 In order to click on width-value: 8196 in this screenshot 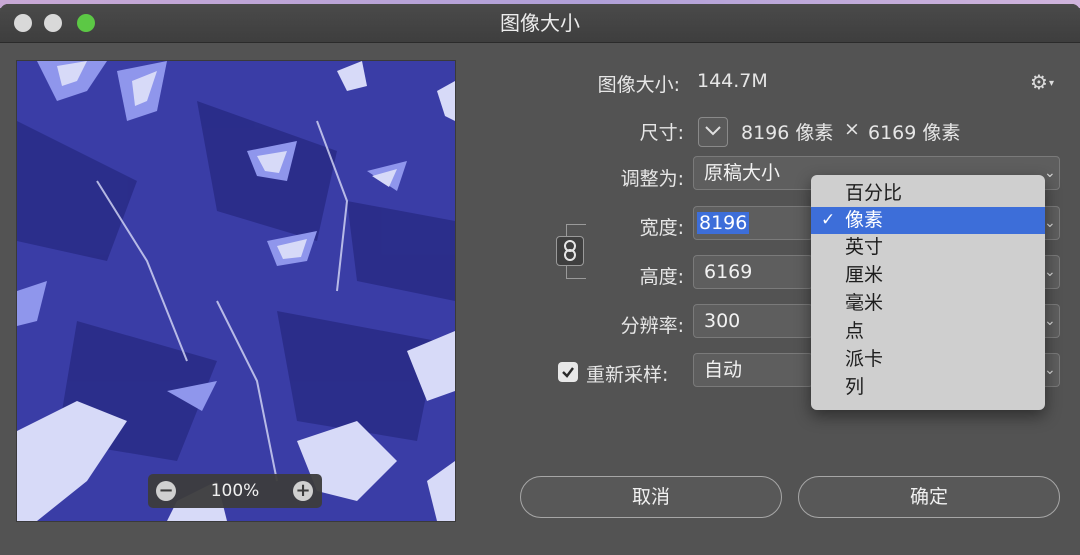, I will do `click(723, 223)`.